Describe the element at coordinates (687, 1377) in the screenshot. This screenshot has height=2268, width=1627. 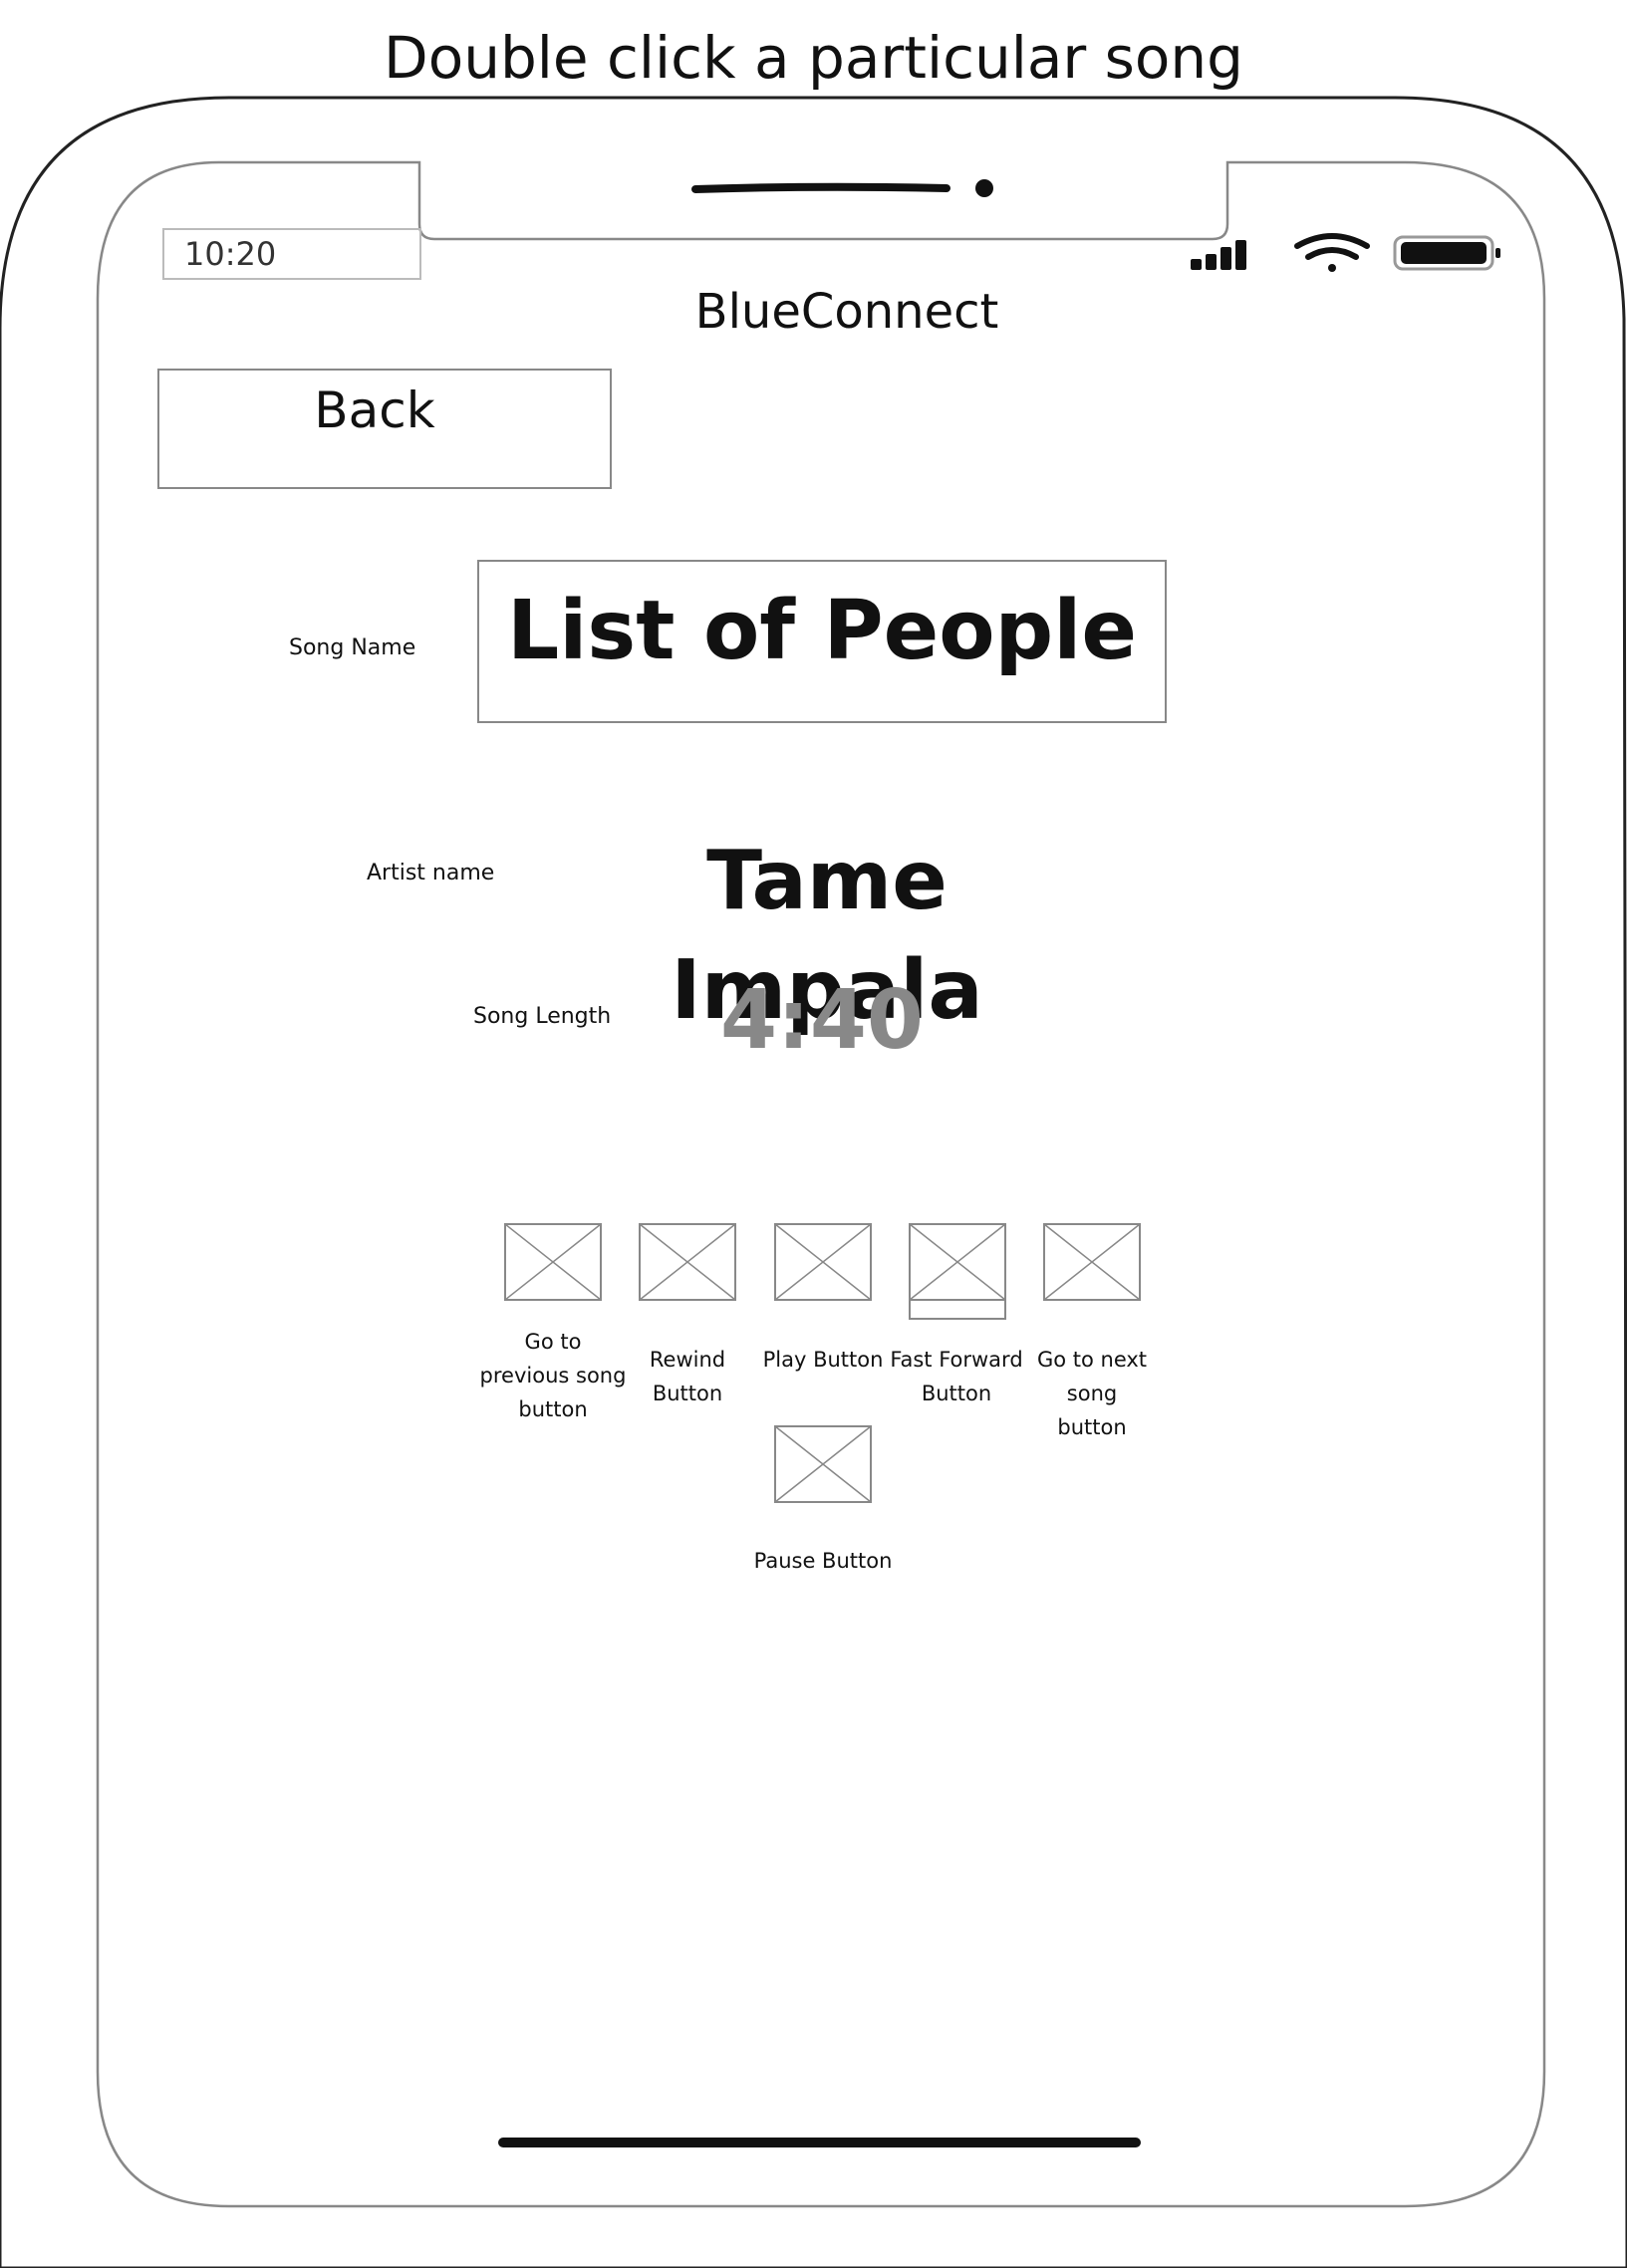
I see `rewind-label: Rewind Button` at that location.